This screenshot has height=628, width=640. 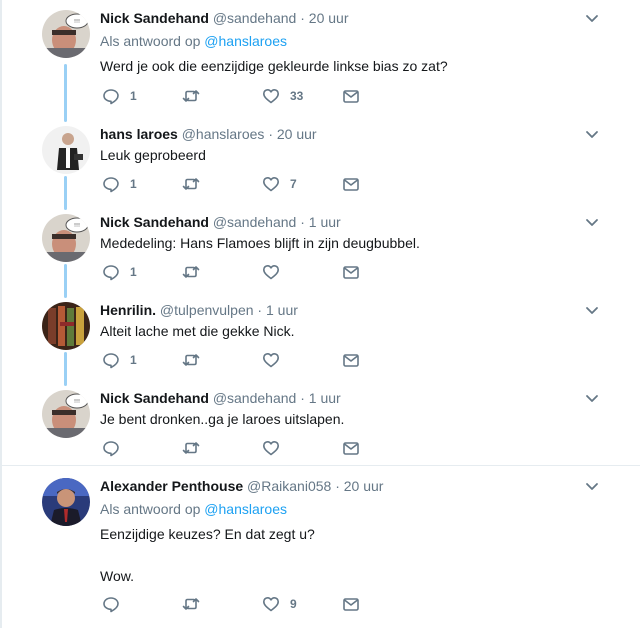 What do you see at coordinates (289, 486) in the screenshot?
I see `user-handle: @Raikani058` at bounding box center [289, 486].